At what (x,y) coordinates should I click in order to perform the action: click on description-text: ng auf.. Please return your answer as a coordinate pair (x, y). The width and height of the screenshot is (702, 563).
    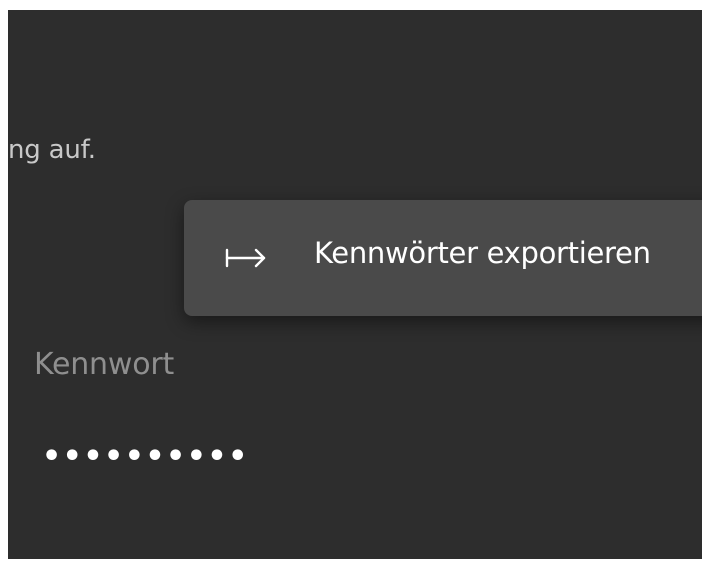
    Looking at the image, I should click on (52, 150).